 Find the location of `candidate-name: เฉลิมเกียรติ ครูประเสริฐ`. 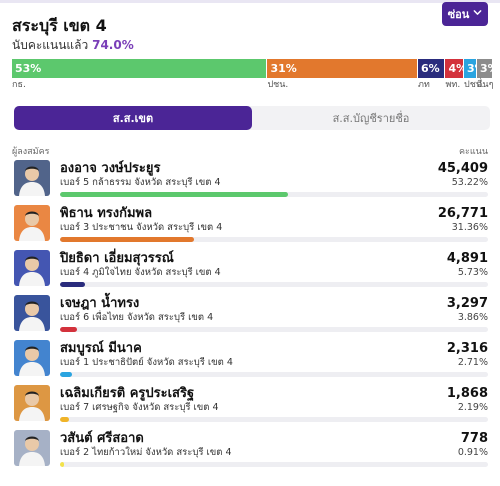

candidate-name: เฉลิมเกียรติ ครูประเสริฐ is located at coordinates (127, 393).